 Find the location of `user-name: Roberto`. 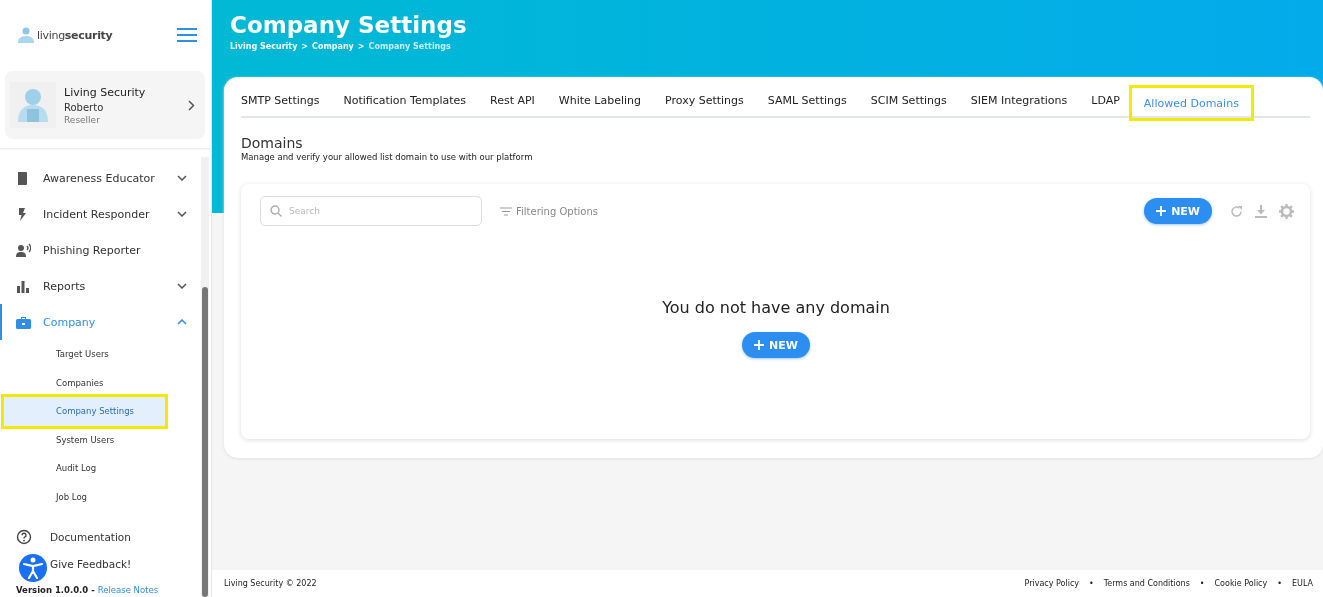

user-name: Roberto is located at coordinates (84, 107).